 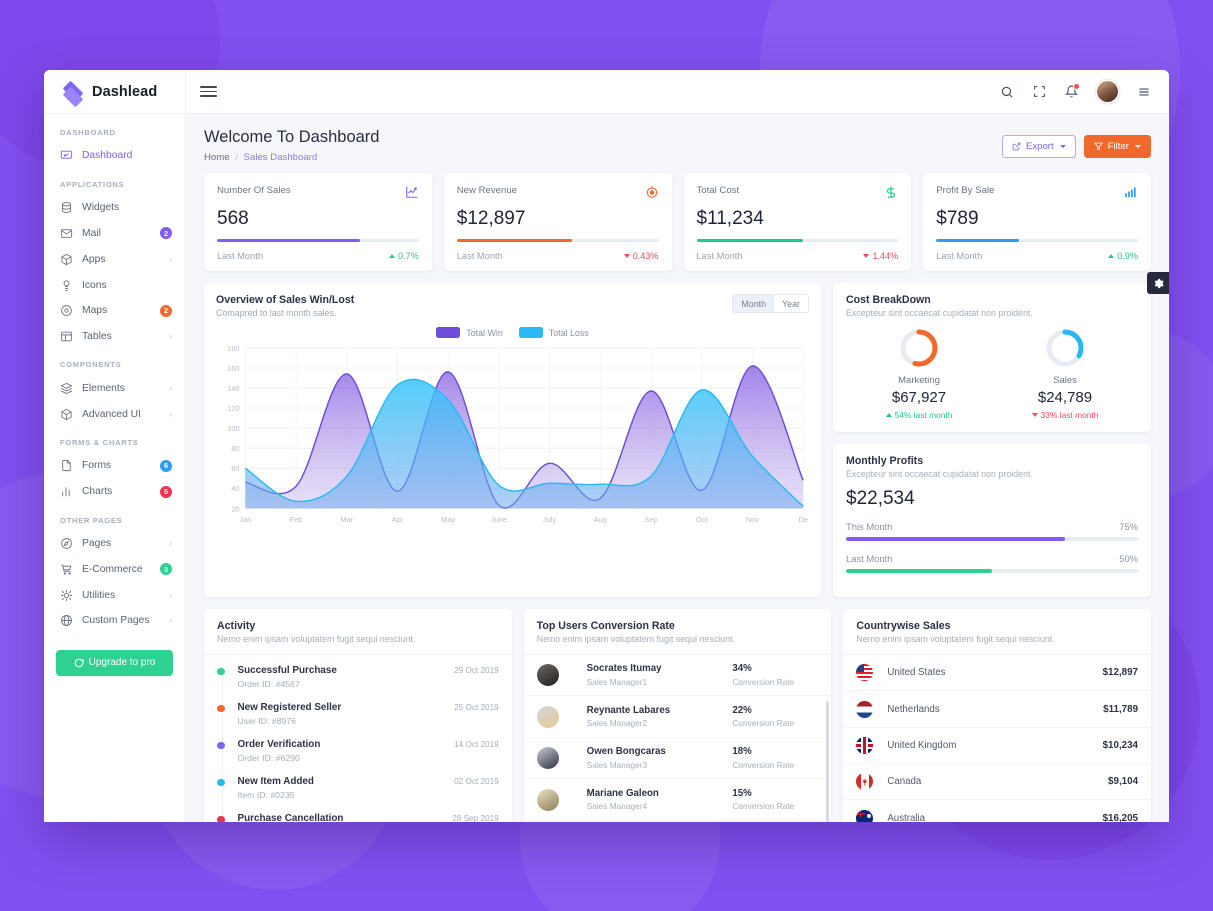 What do you see at coordinates (266, 721) in the screenshot?
I see `activity-meta: User ID: #8976` at bounding box center [266, 721].